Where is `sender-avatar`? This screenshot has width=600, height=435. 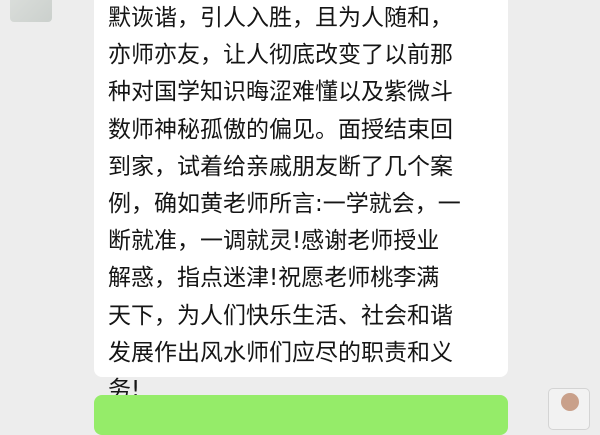
sender-avatar is located at coordinates (31, 11).